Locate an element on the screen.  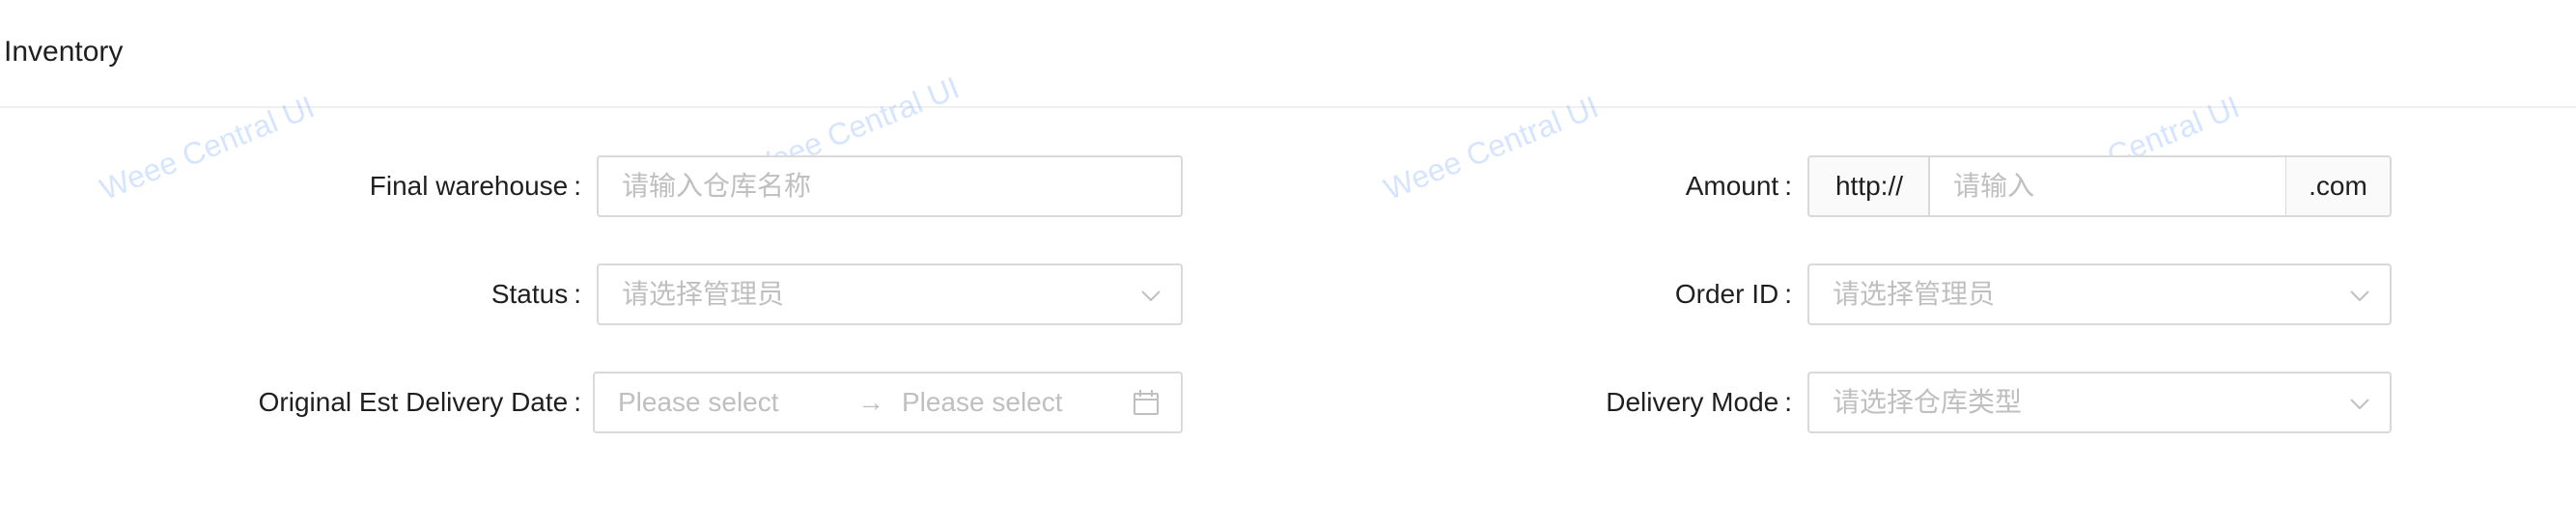
status-label: Status: is located at coordinates (535, 294).